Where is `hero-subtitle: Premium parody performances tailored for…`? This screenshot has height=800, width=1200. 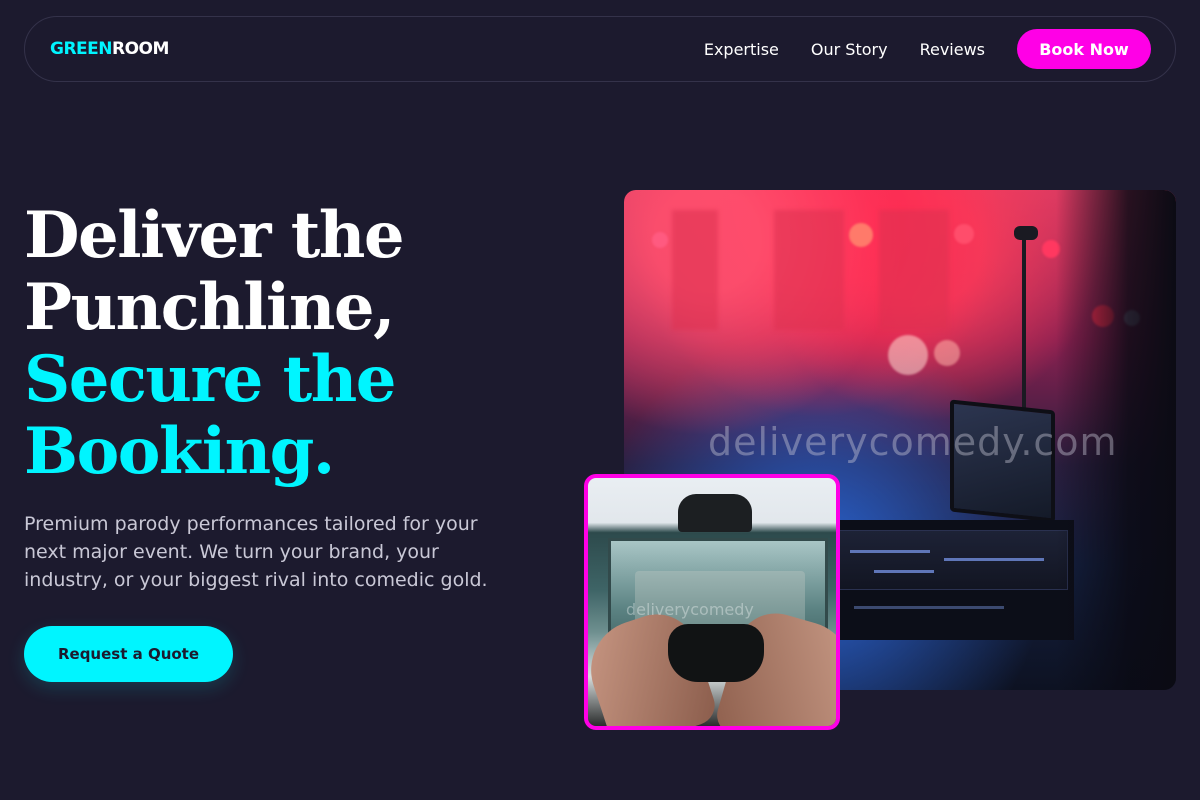 hero-subtitle: Premium parody performances tailored for… is located at coordinates (256, 552).